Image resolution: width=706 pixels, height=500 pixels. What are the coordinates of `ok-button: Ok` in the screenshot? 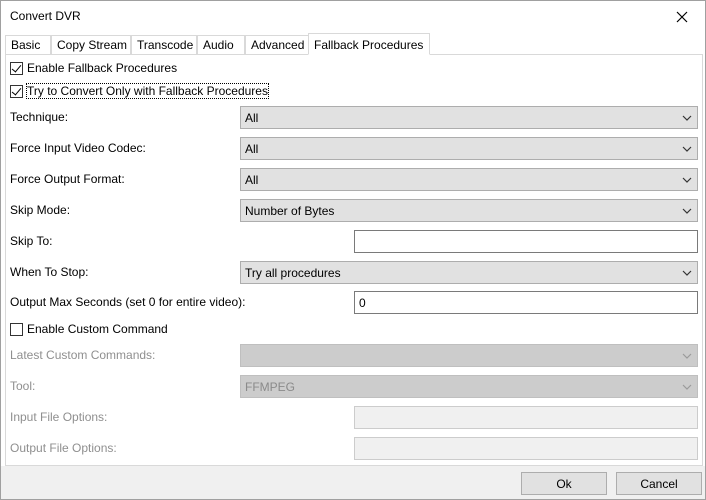 It's located at (564, 483).